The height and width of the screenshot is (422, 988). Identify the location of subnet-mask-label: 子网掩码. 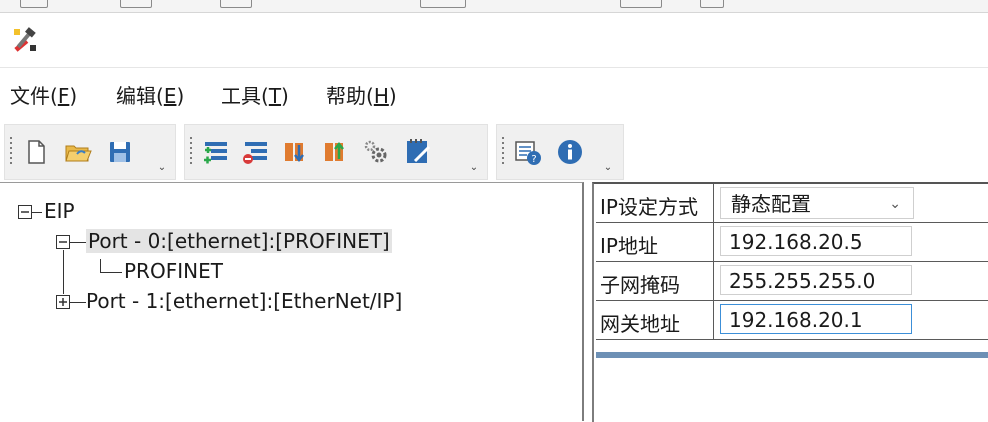
(640, 285).